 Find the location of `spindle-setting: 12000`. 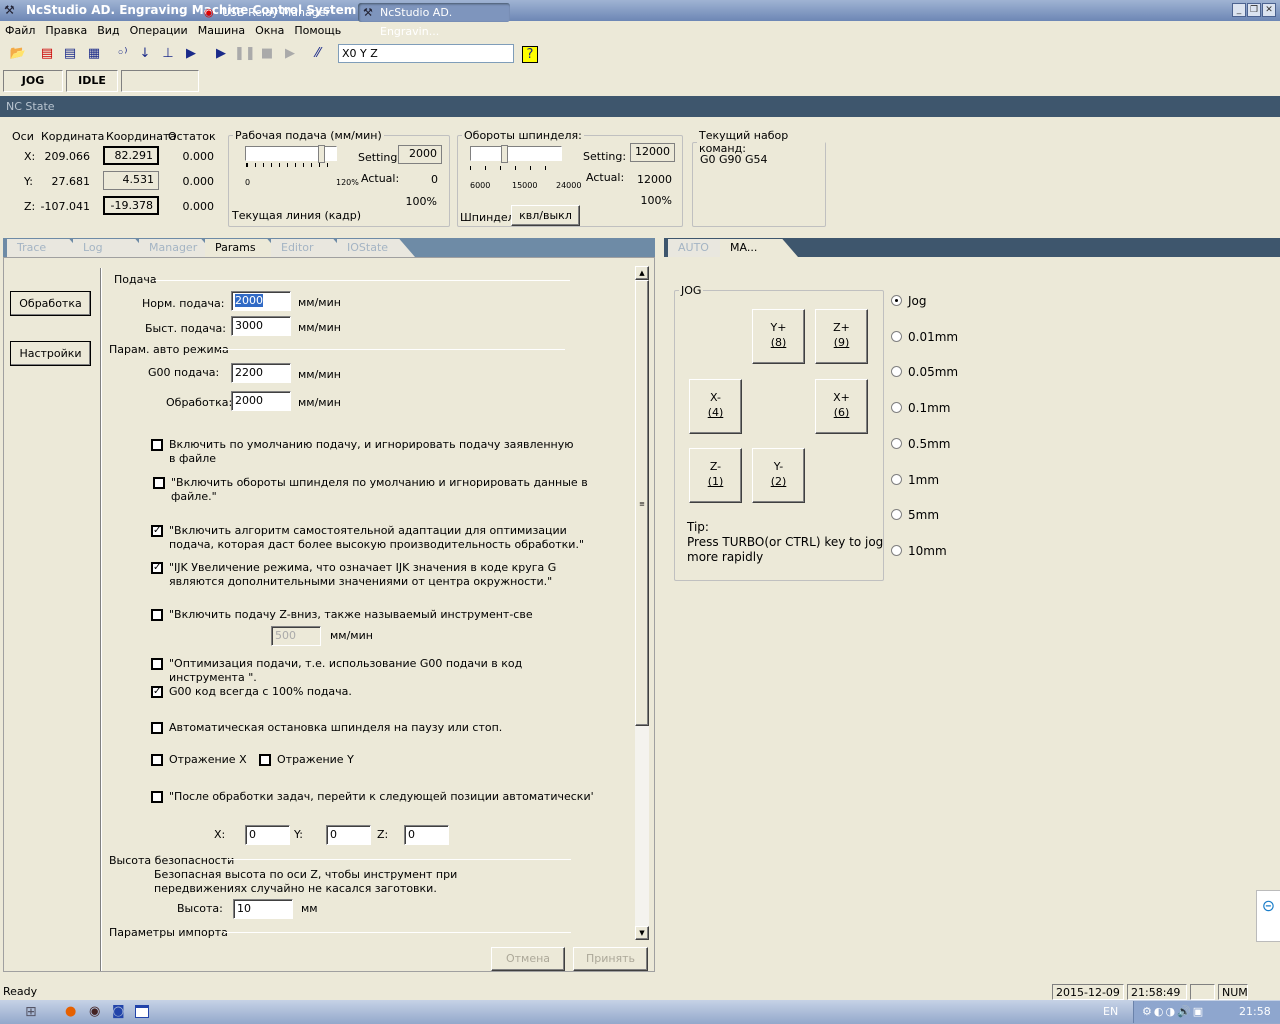

spindle-setting: 12000 is located at coordinates (652, 152).